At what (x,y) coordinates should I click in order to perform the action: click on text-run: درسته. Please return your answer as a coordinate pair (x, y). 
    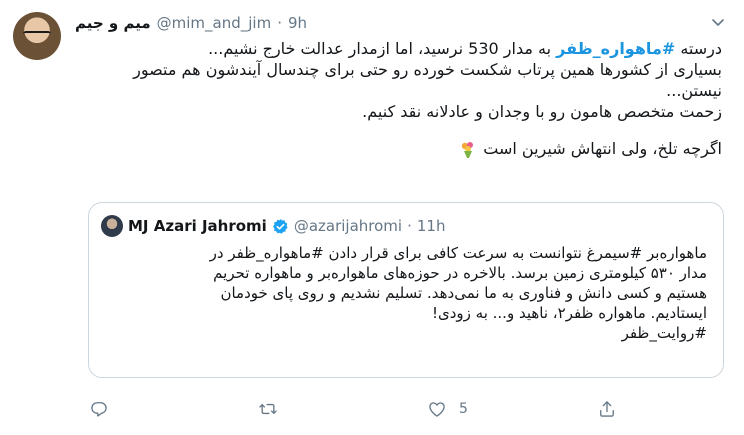
    Looking at the image, I should click on (698, 48).